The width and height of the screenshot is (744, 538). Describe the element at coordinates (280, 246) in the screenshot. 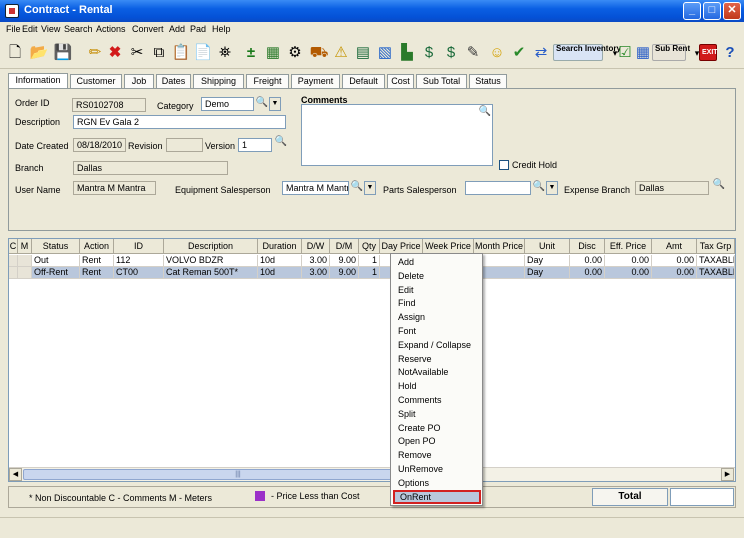

I see `col-header-duration: Duration` at that location.